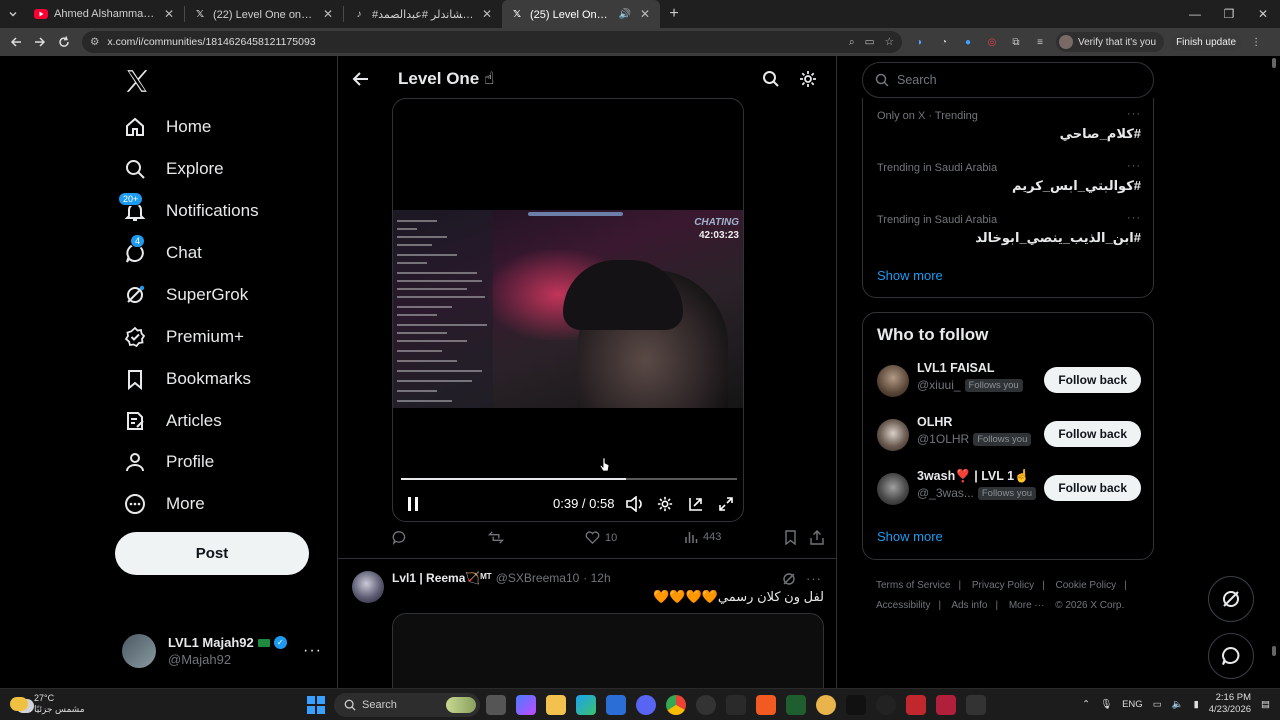 This screenshot has height=720, width=1280. What do you see at coordinates (826, 705) in the screenshot?
I see `app-badge-icon` at bounding box center [826, 705].